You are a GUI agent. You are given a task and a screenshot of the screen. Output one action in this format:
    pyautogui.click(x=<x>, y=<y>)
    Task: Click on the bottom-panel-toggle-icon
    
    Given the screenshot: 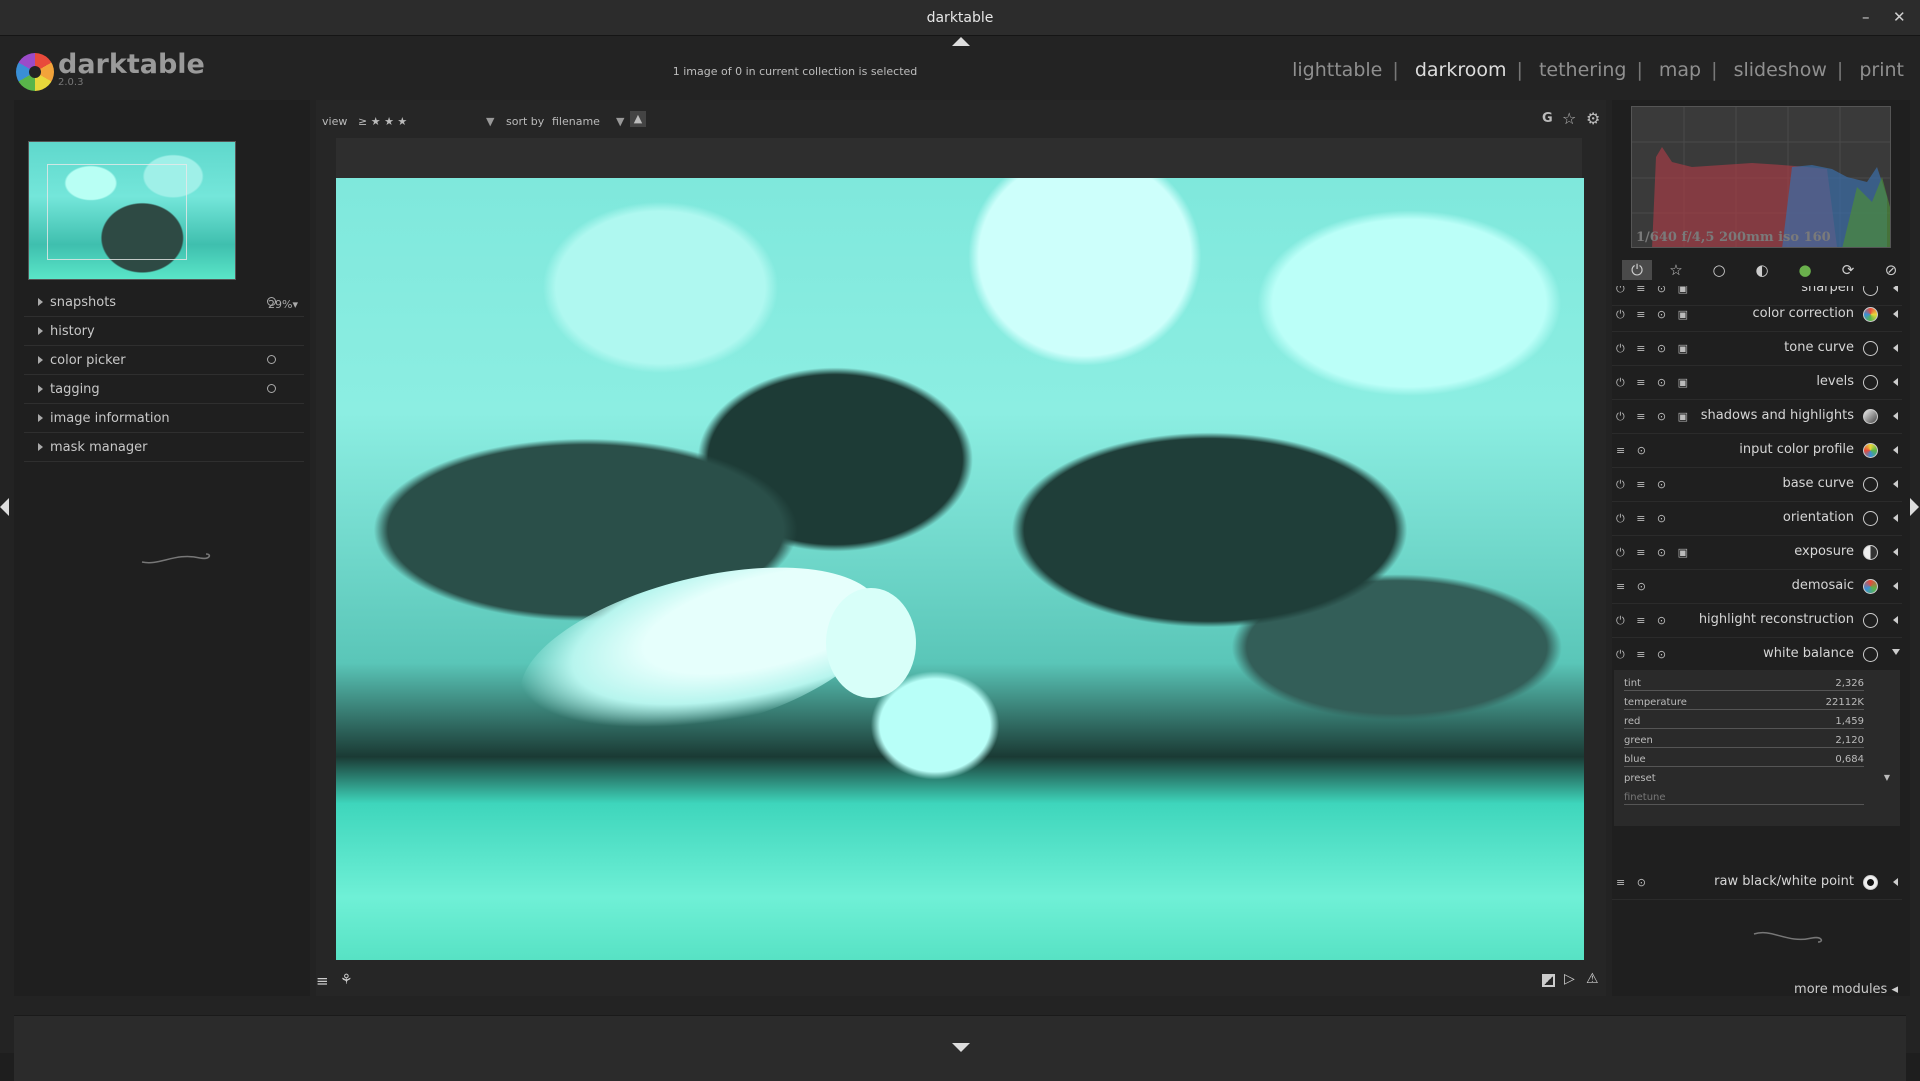 What is the action you would take?
    pyautogui.click(x=961, y=1047)
    